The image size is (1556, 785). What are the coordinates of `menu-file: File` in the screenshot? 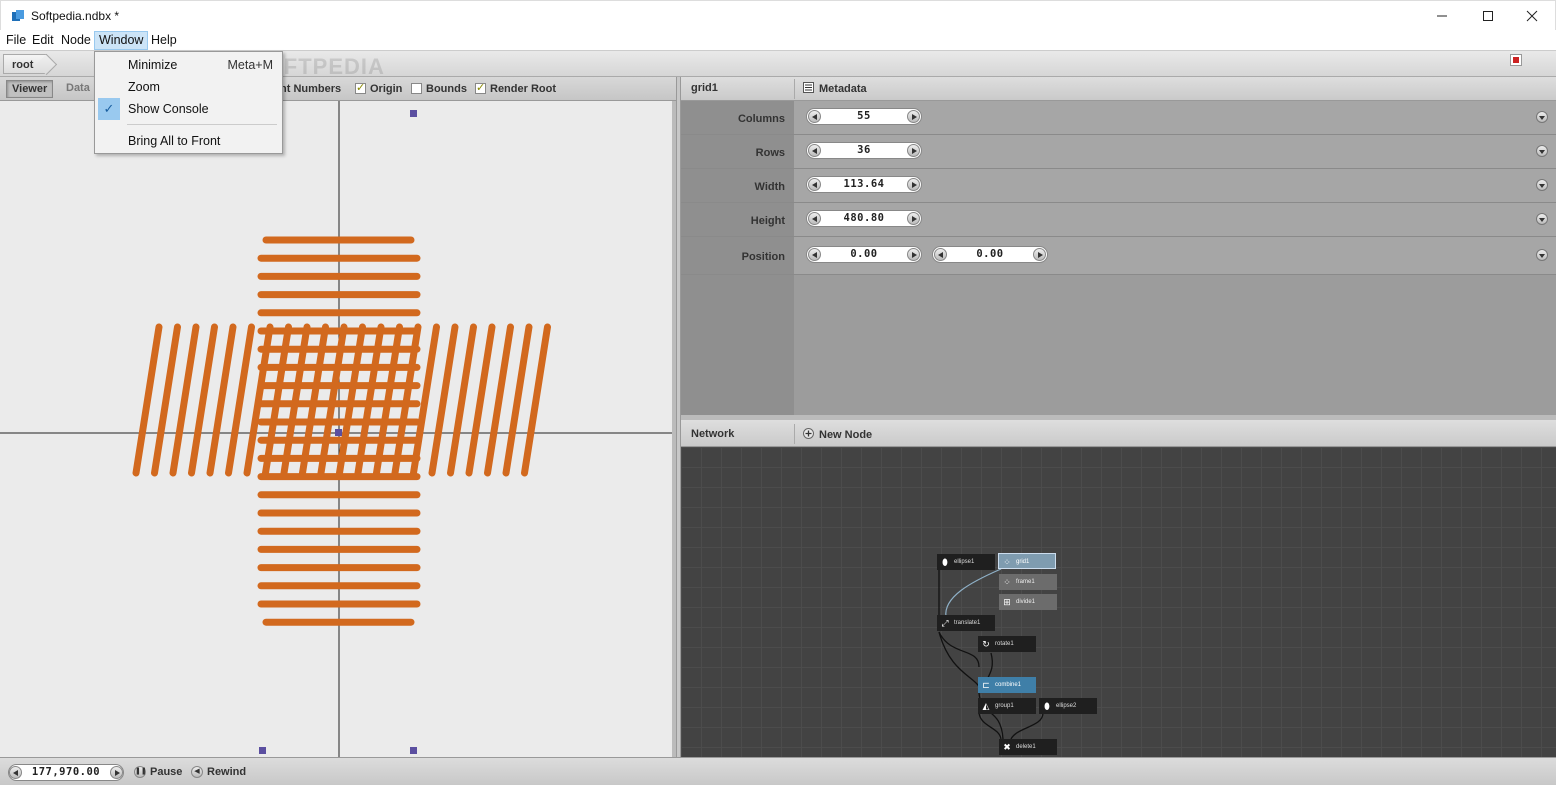 It's located at (16, 40).